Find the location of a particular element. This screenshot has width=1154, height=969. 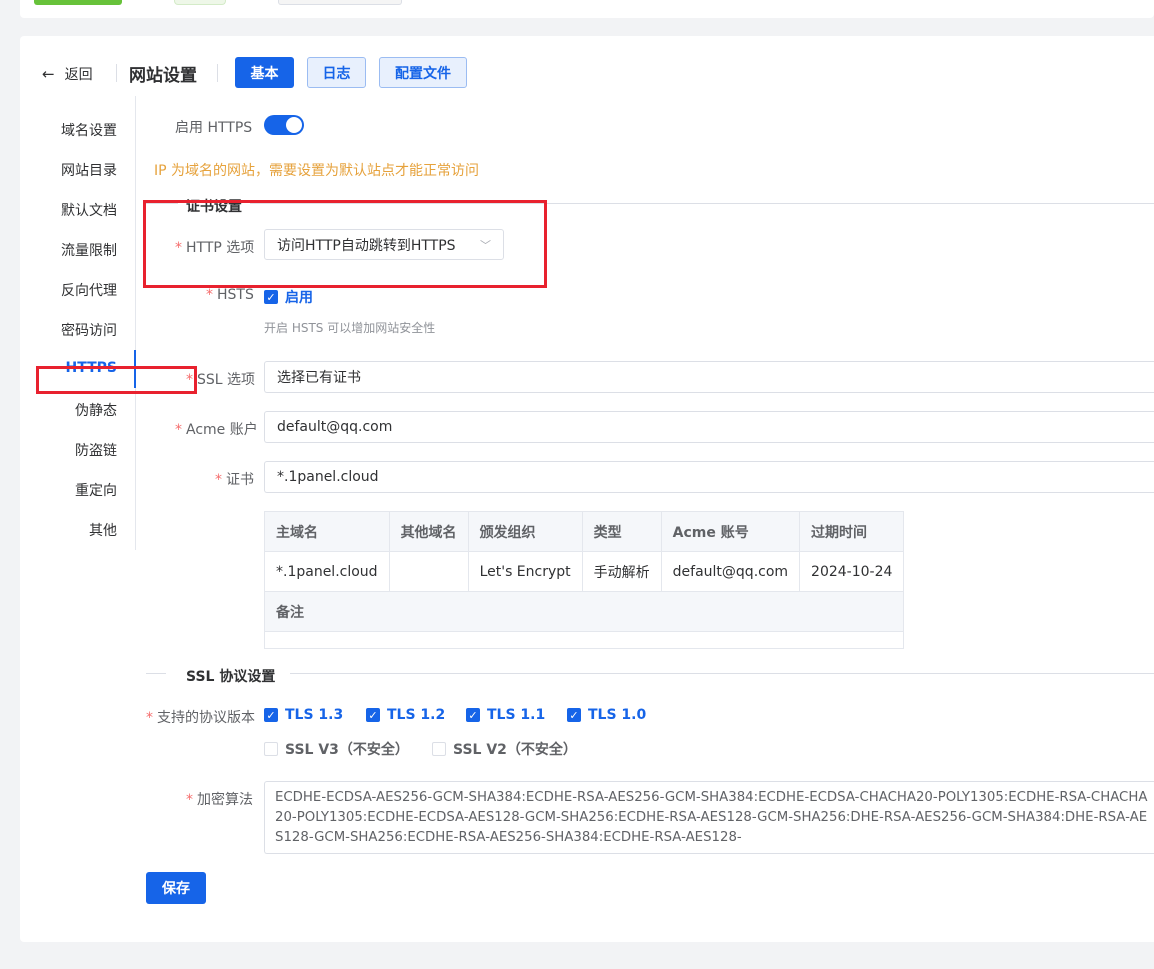

back-label: 返回 is located at coordinates (78, 75).